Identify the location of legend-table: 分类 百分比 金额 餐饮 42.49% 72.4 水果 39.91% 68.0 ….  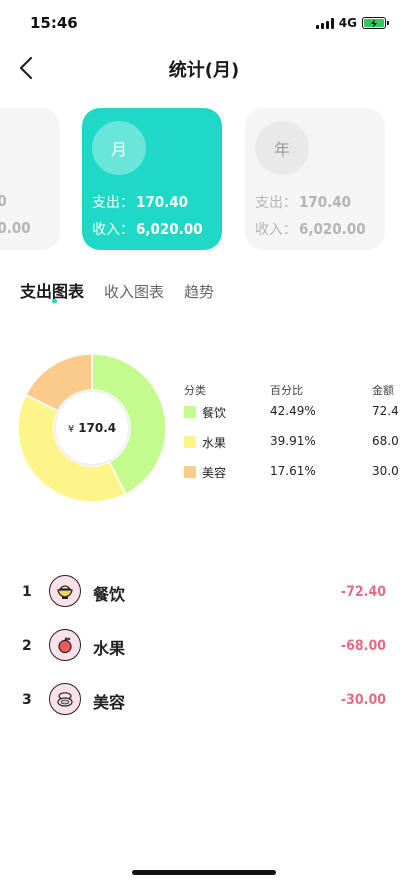
(296, 434).